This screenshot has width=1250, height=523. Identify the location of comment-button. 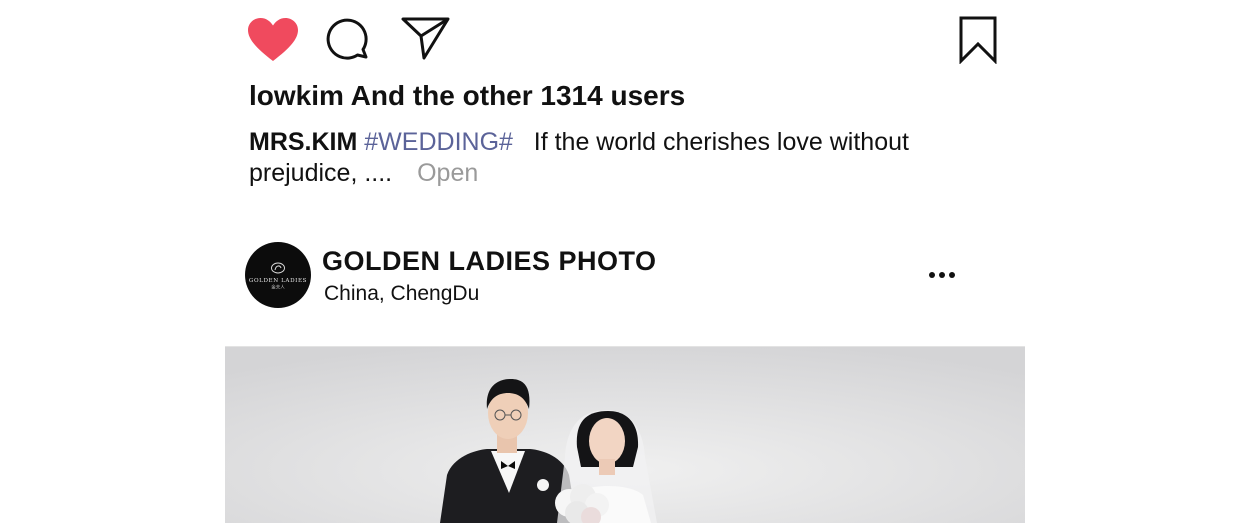
(349, 41).